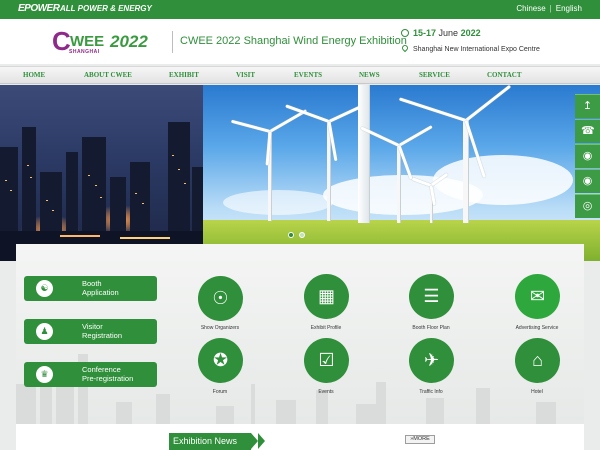 The width and height of the screenshot is (600, 450). Describe the element at coordinates (434, 75) in the screenshot. I see `nav-service: SERVICE` at that location.